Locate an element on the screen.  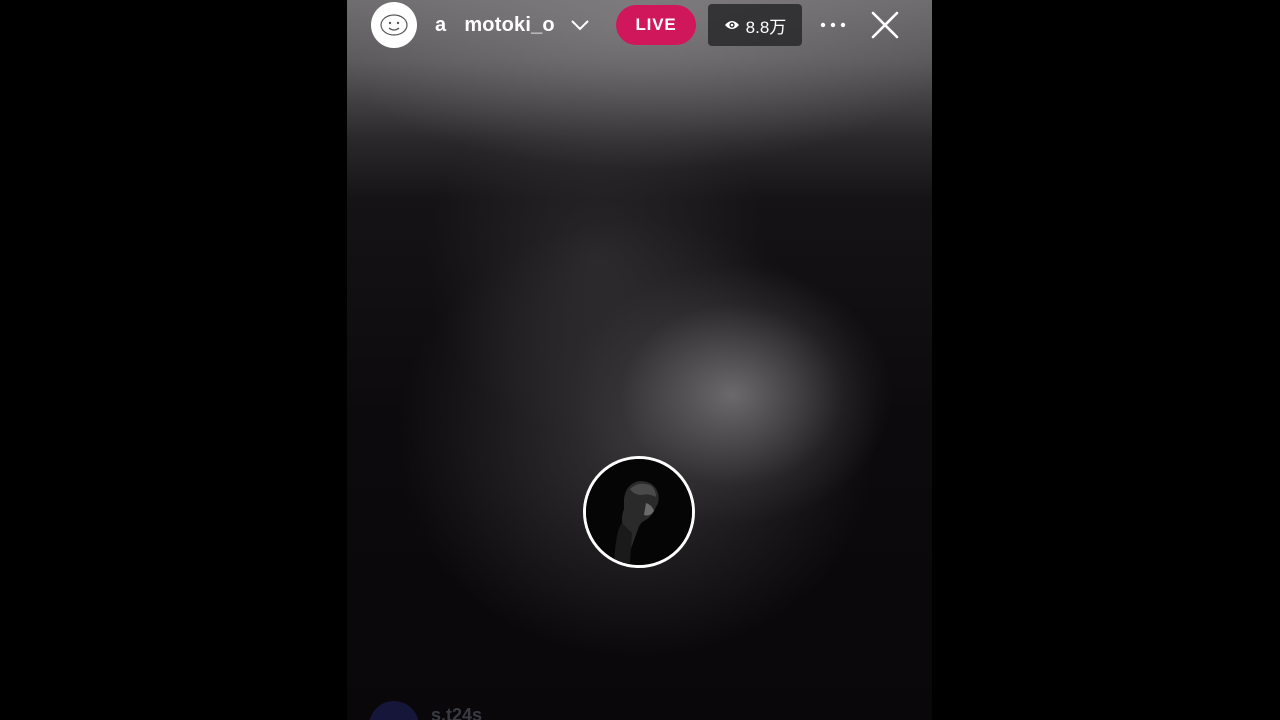
comment-item: s.t24s is located at coordinates (425, 710).